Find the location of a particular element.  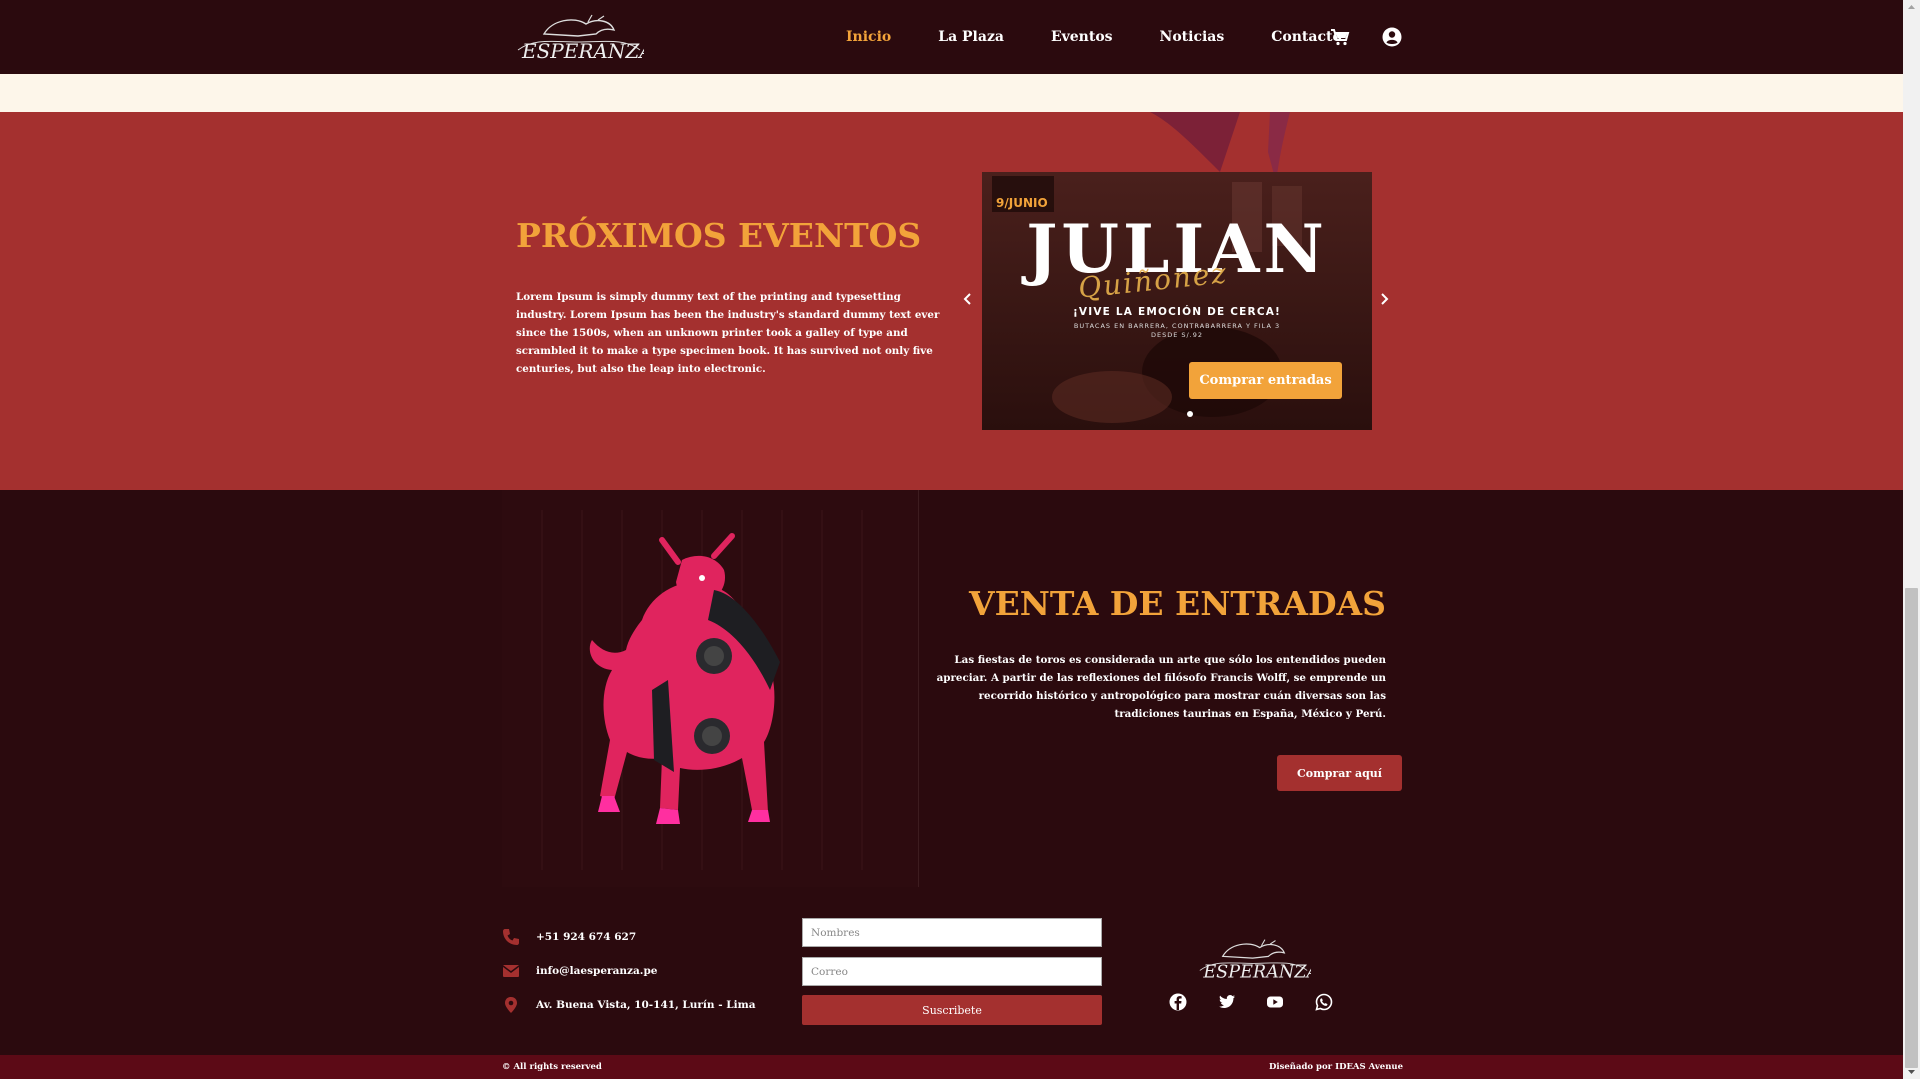

event-date: 9/JUNIO is located at coordinates (1022, 203).